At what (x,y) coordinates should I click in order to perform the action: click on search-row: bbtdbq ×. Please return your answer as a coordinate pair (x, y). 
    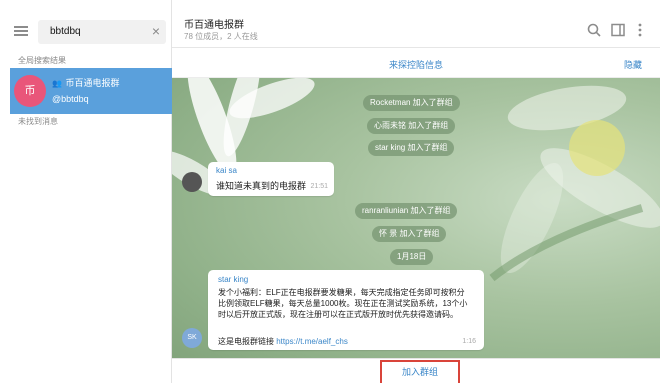
    Looking at the image, I should click on (86, 24).